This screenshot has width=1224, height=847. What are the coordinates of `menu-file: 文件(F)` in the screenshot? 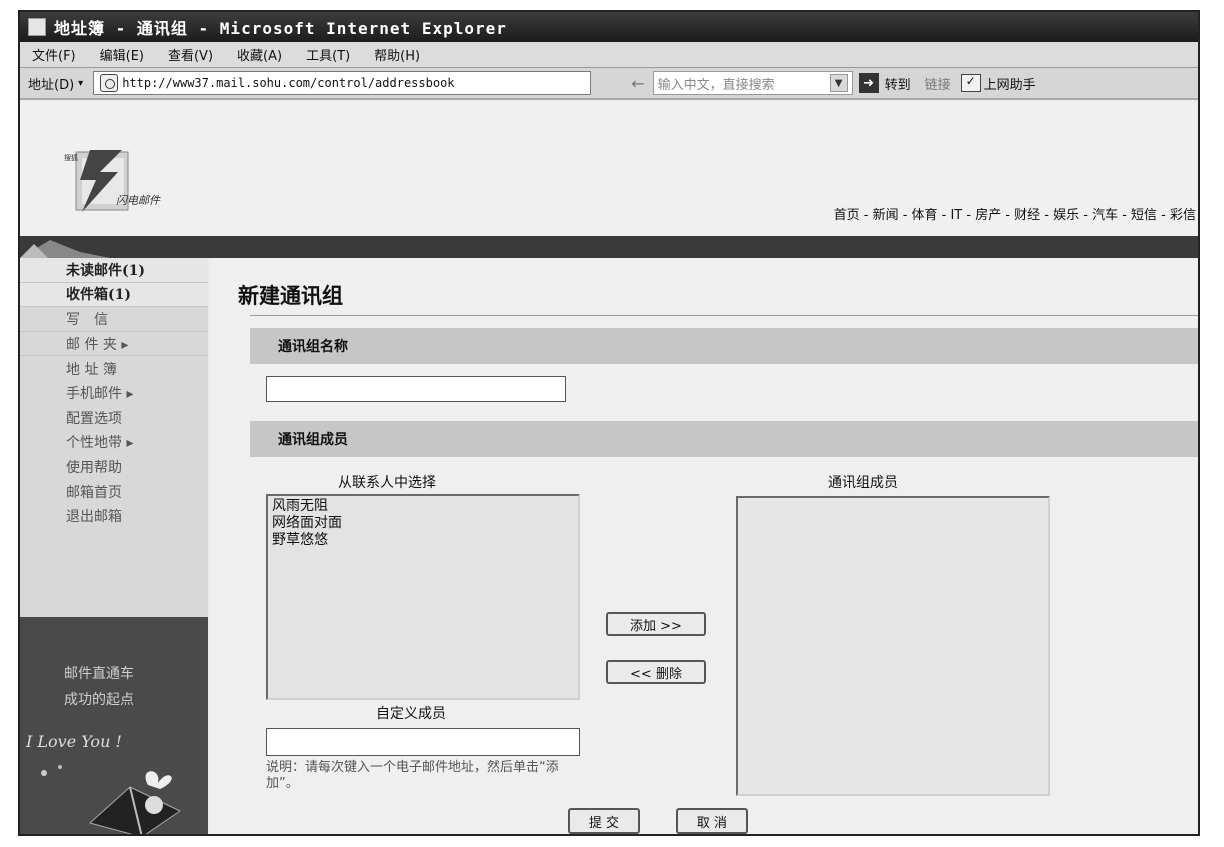 It's located at (54, 54).